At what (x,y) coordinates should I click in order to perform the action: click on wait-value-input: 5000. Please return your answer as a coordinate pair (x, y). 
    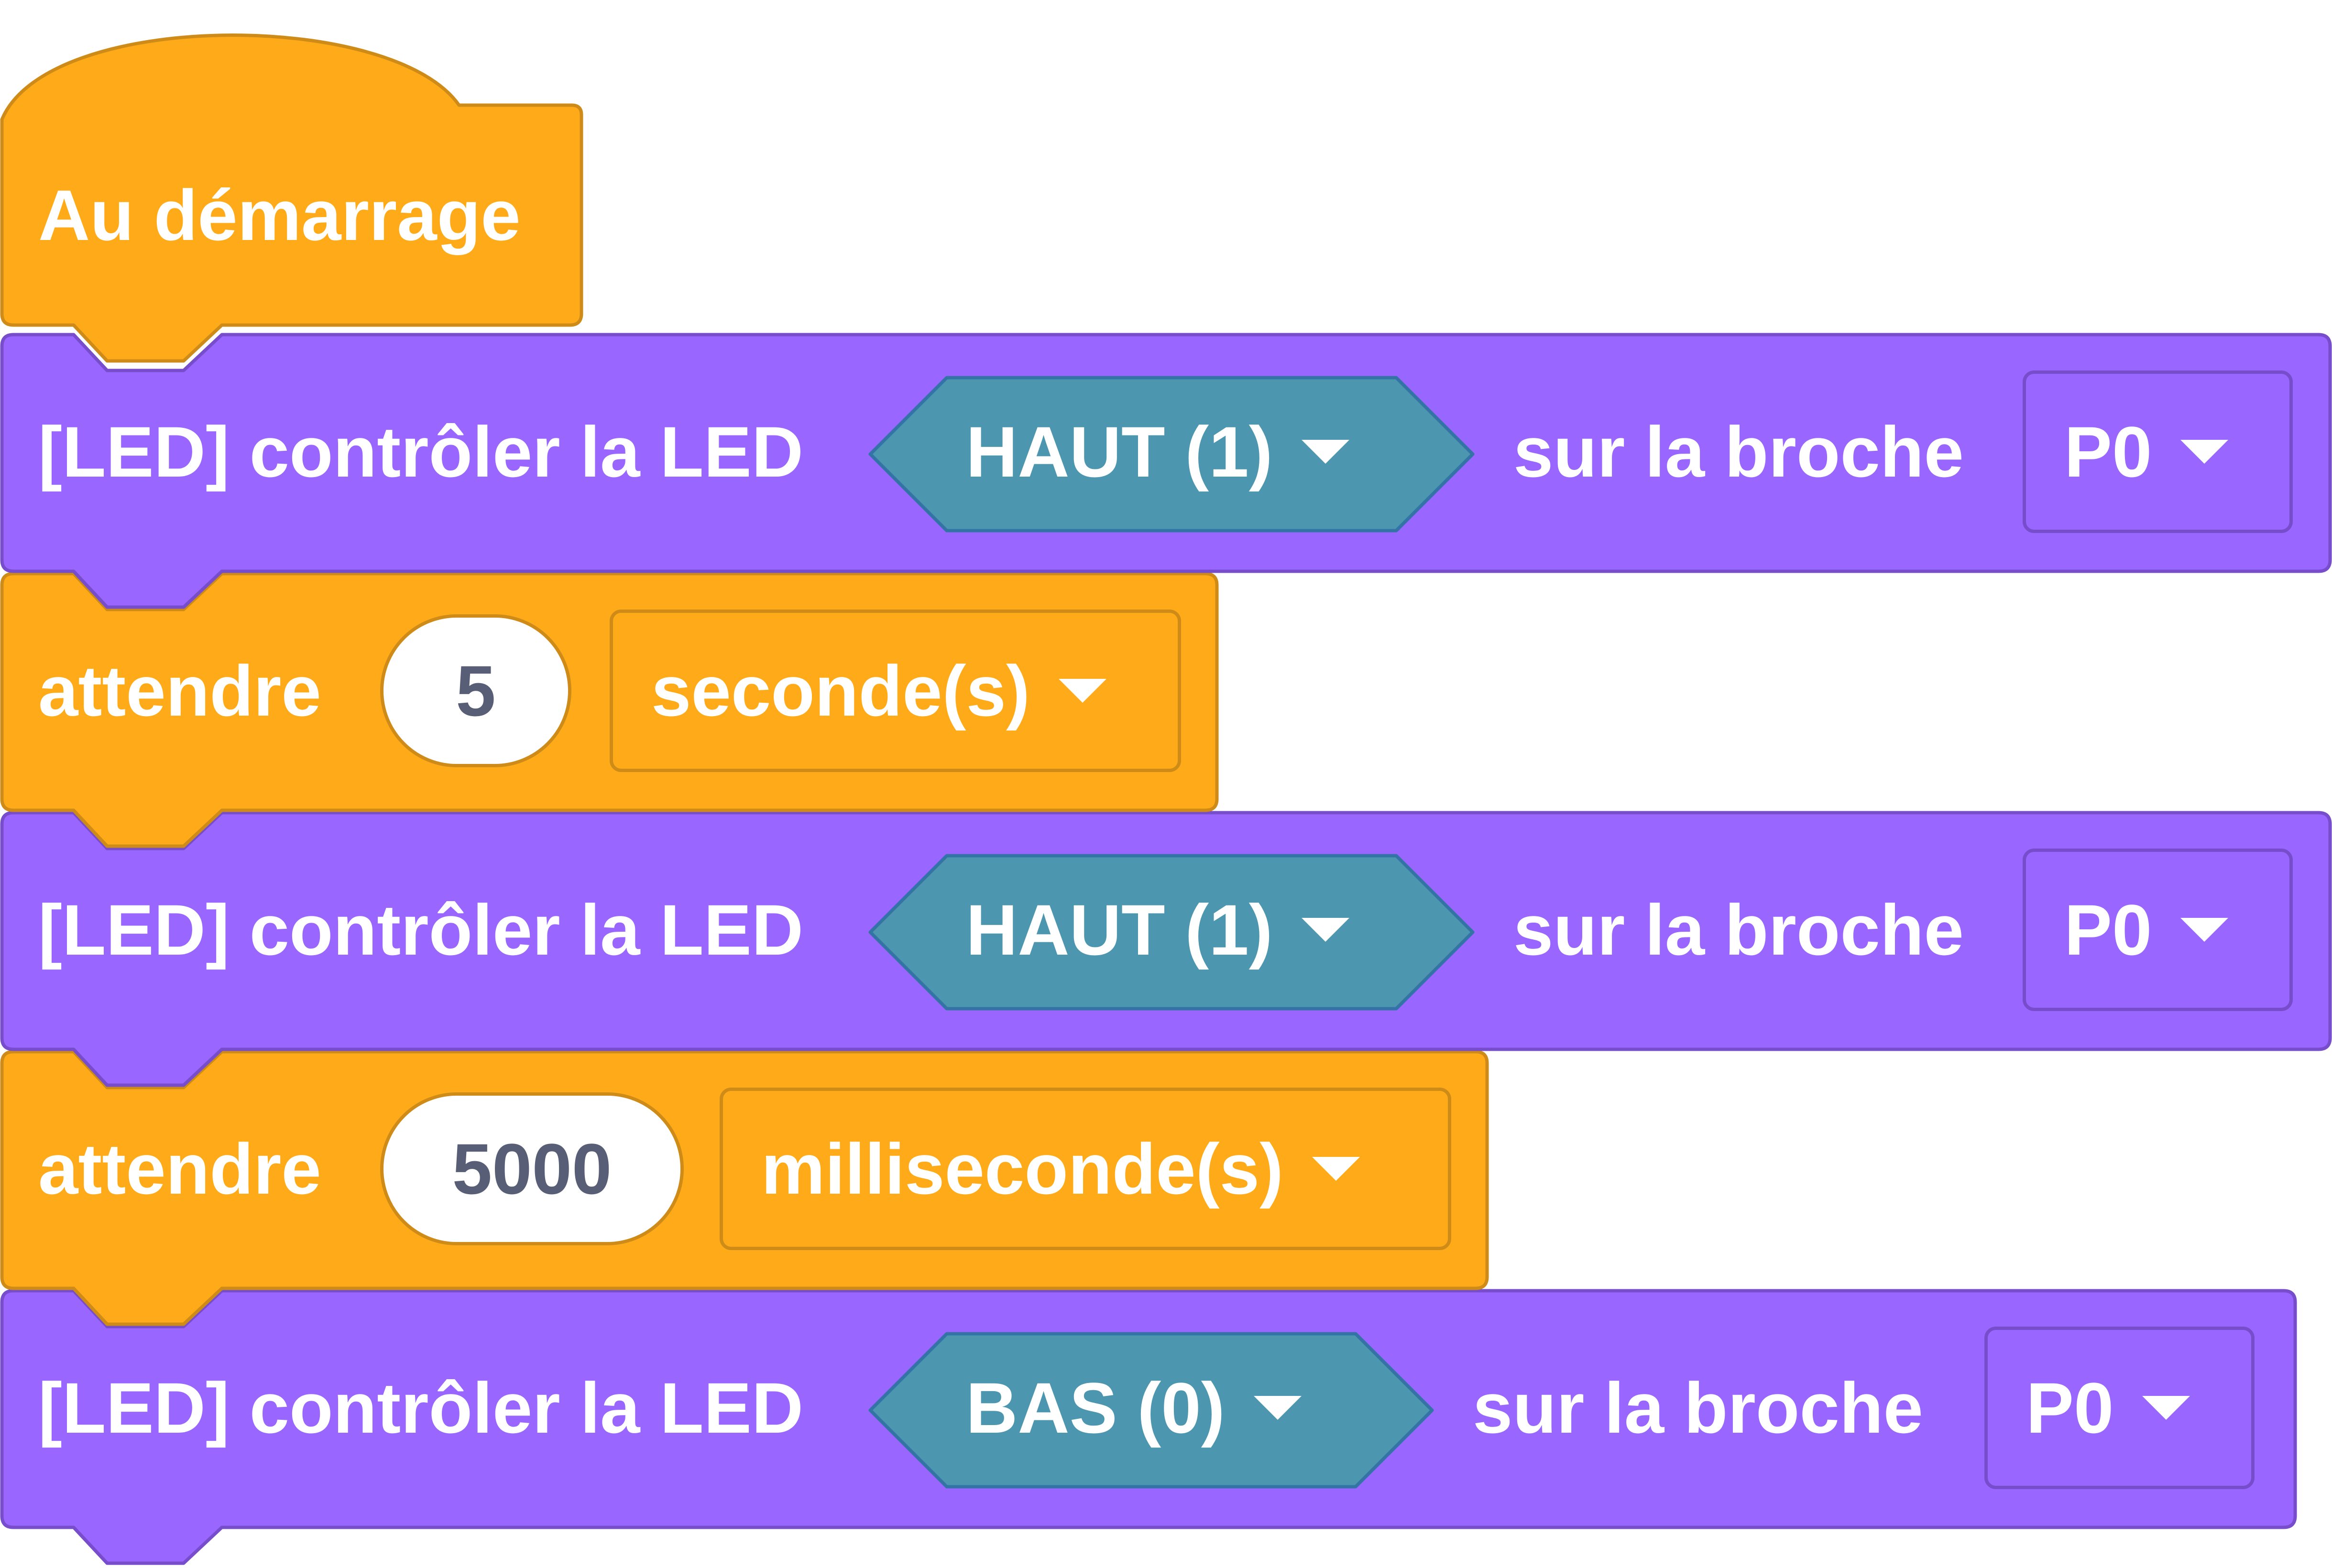
    Looking at the image, I should click on (532, 1168).